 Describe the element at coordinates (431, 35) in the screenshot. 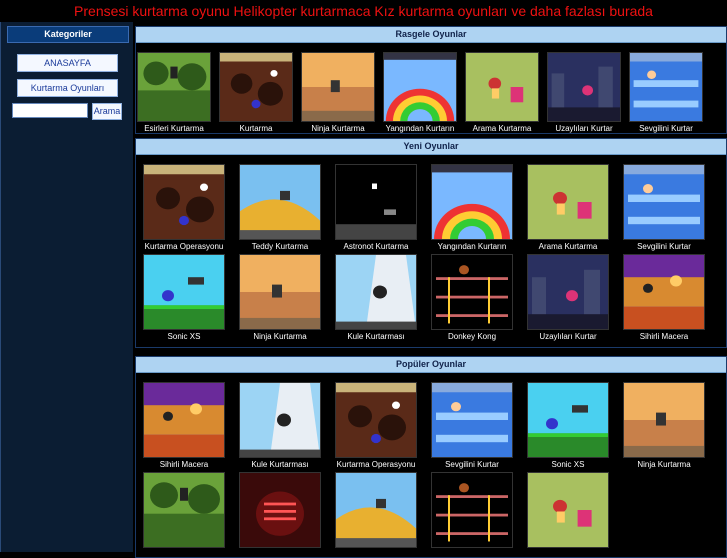

I see `random-games-heading: Rasgele Oyunlar` at that location.